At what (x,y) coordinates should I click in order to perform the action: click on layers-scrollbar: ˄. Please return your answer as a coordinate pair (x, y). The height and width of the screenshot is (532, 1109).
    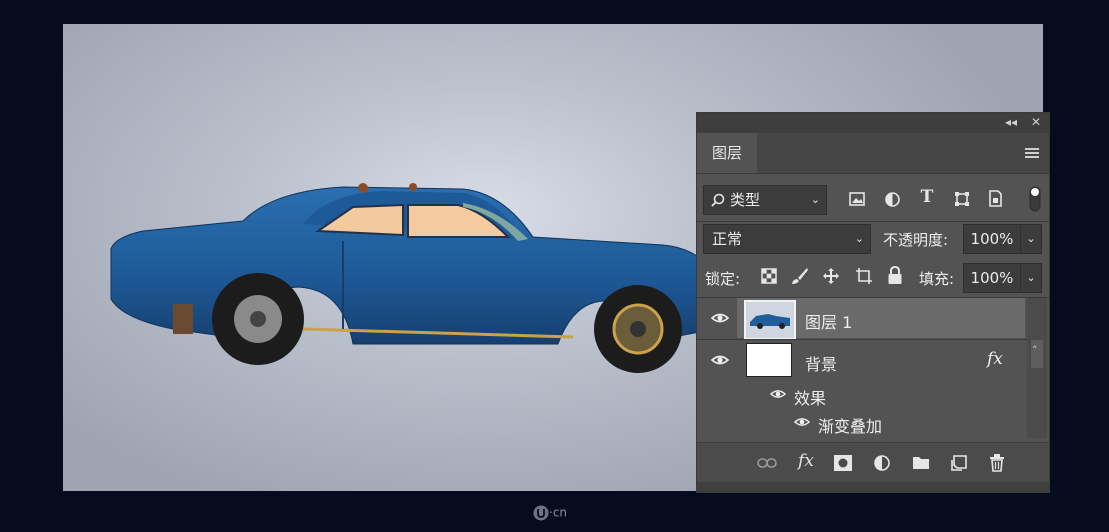
    Looking at the image, I should click on (1037, 368).